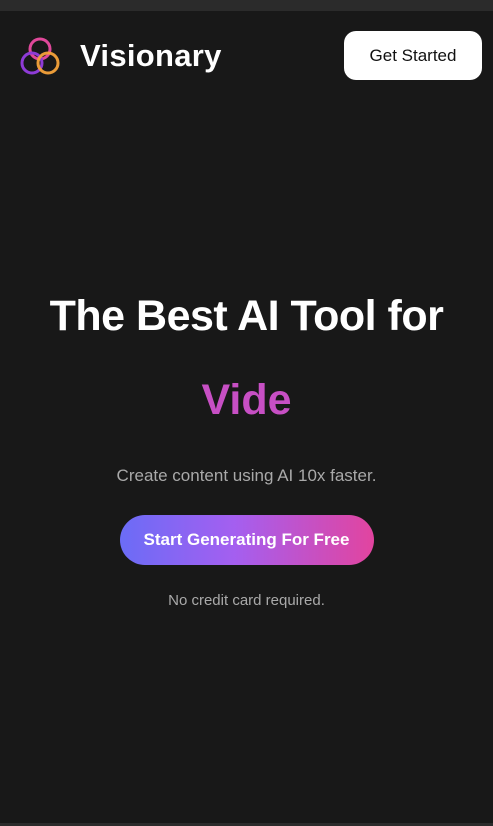  What do you see at coordinates (246, 600) in the screenshot?
I see `no-credit-card-note: No credit card required.` at bounding box center [246, 600].